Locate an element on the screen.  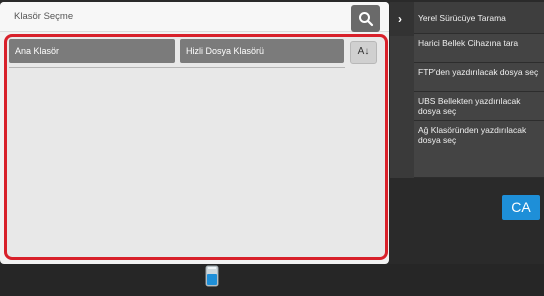
sort-icon: A↓ is located at coordinates (363, 51).